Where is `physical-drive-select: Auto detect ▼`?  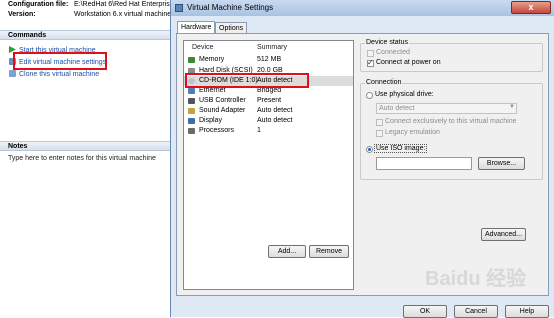 physical-drive-select: Auto detect ▼ is located at coordinates (446, 108).